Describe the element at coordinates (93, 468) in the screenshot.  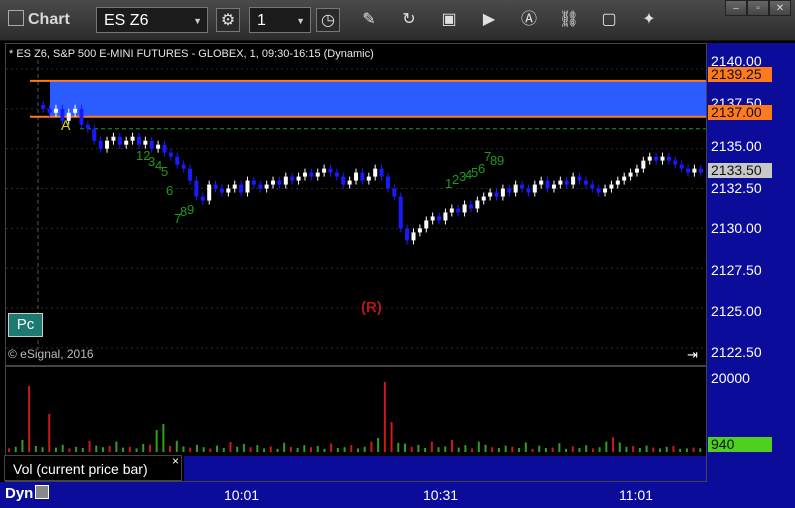
I see `volume-study-label: Vol (current price bar)` at that location.